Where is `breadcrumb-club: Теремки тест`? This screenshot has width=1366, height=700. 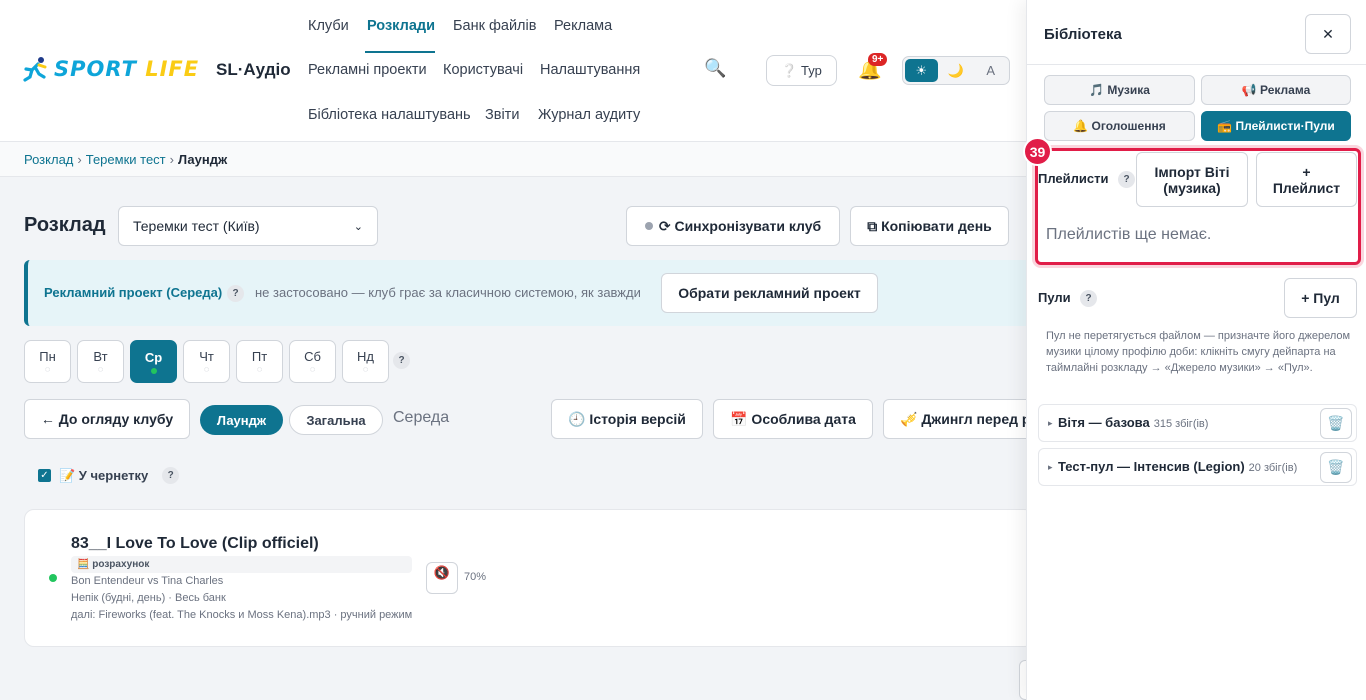 breadcrumb-club: Теремки тест is located at coordinates (126, 159).